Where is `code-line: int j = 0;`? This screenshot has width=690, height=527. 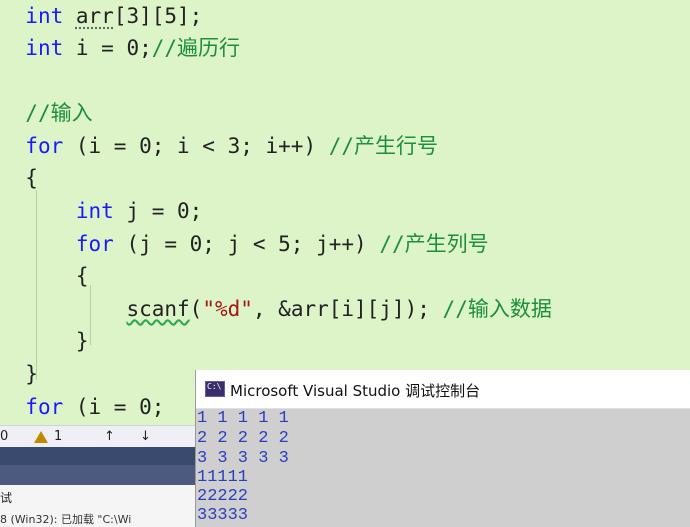
code-line: int j = 0; is located at coordinates (101, 211).